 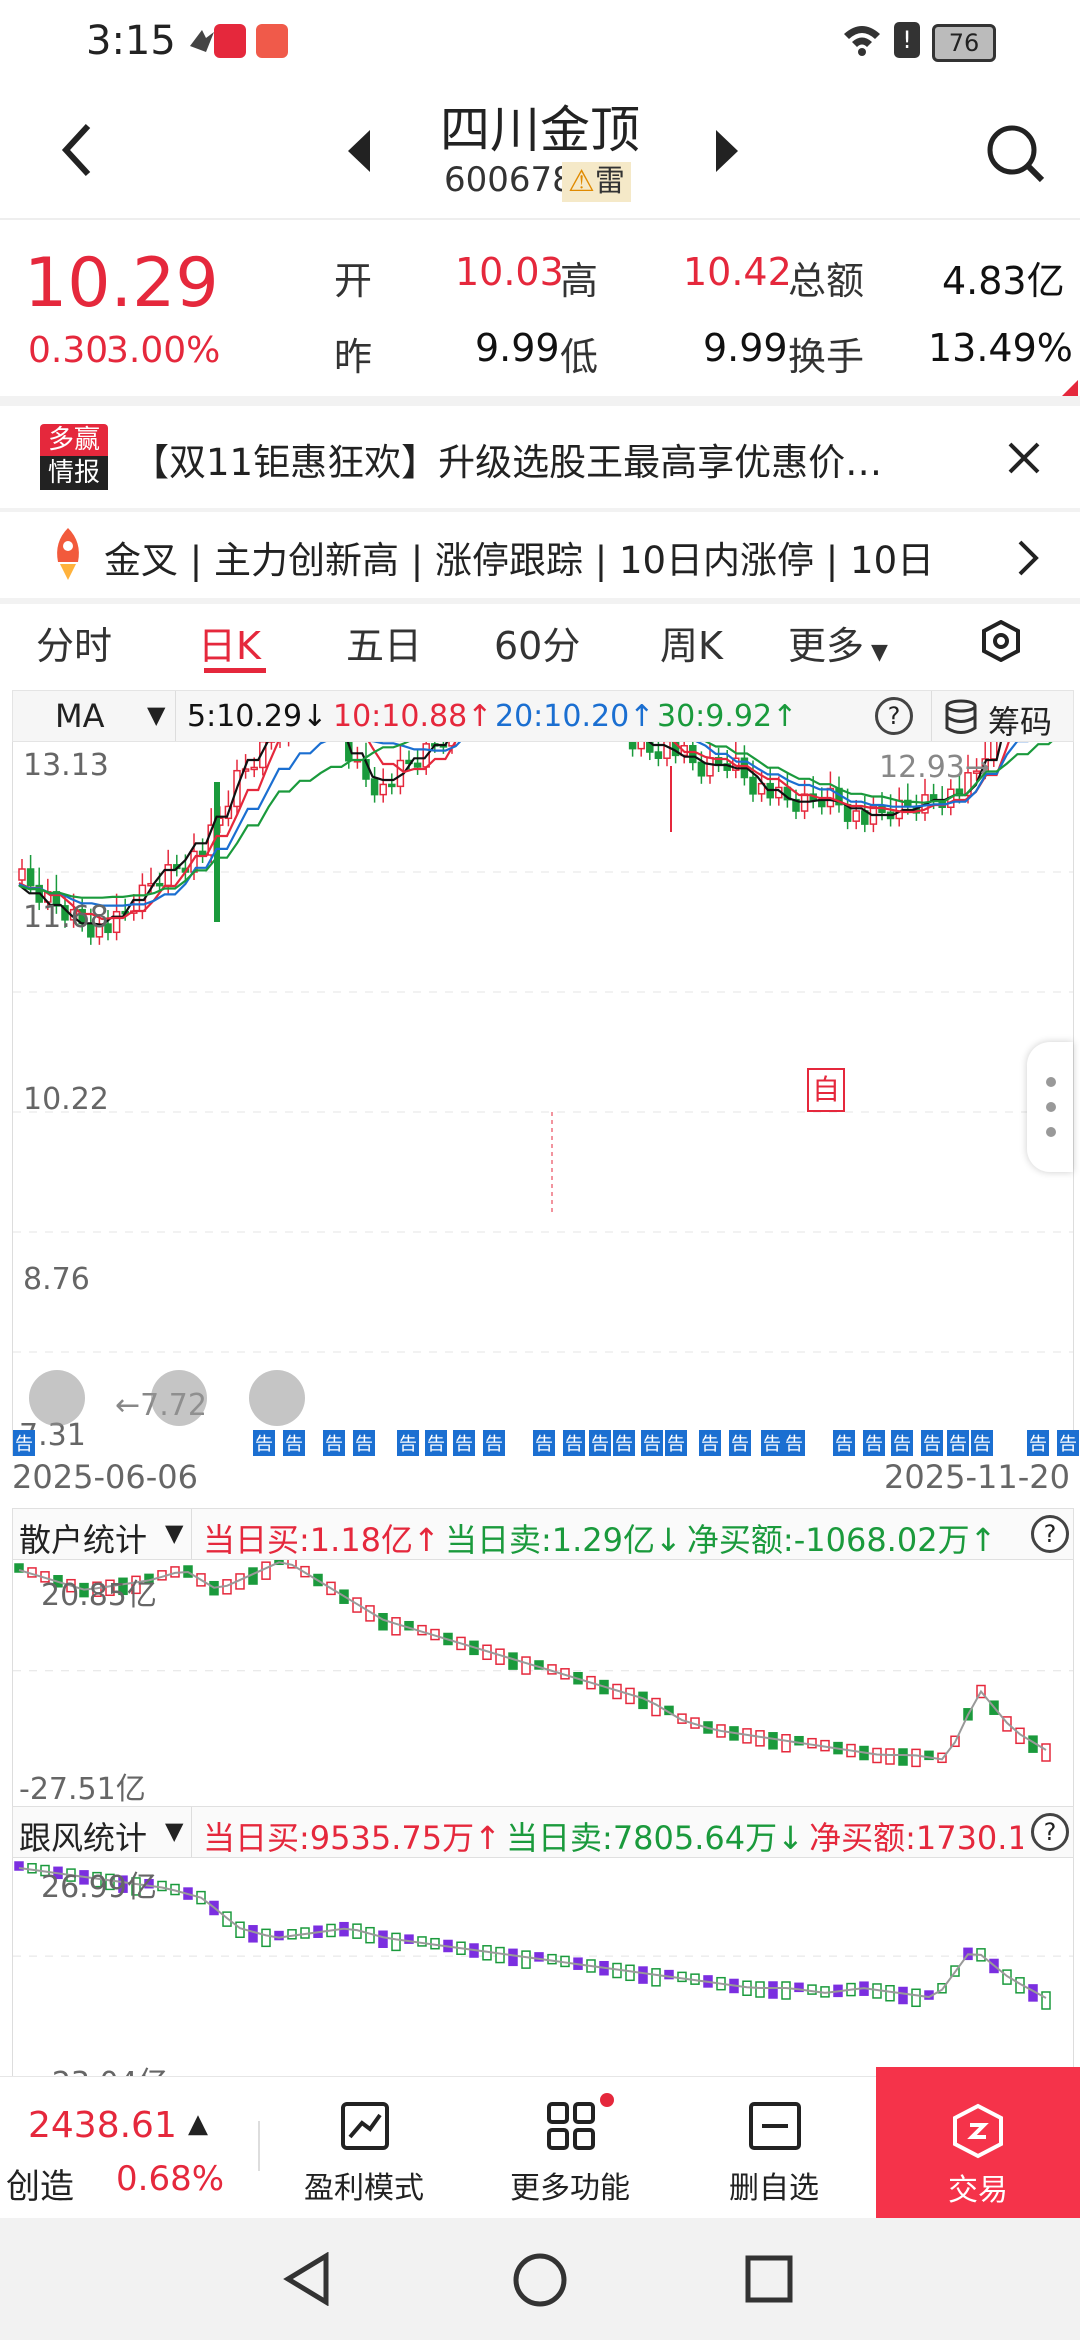 What do you see at coordinates (321, 1540) in the screenshot?
I see `retail-buy: 当日买:1.18亿↑` at bounding box center [321, 1540].